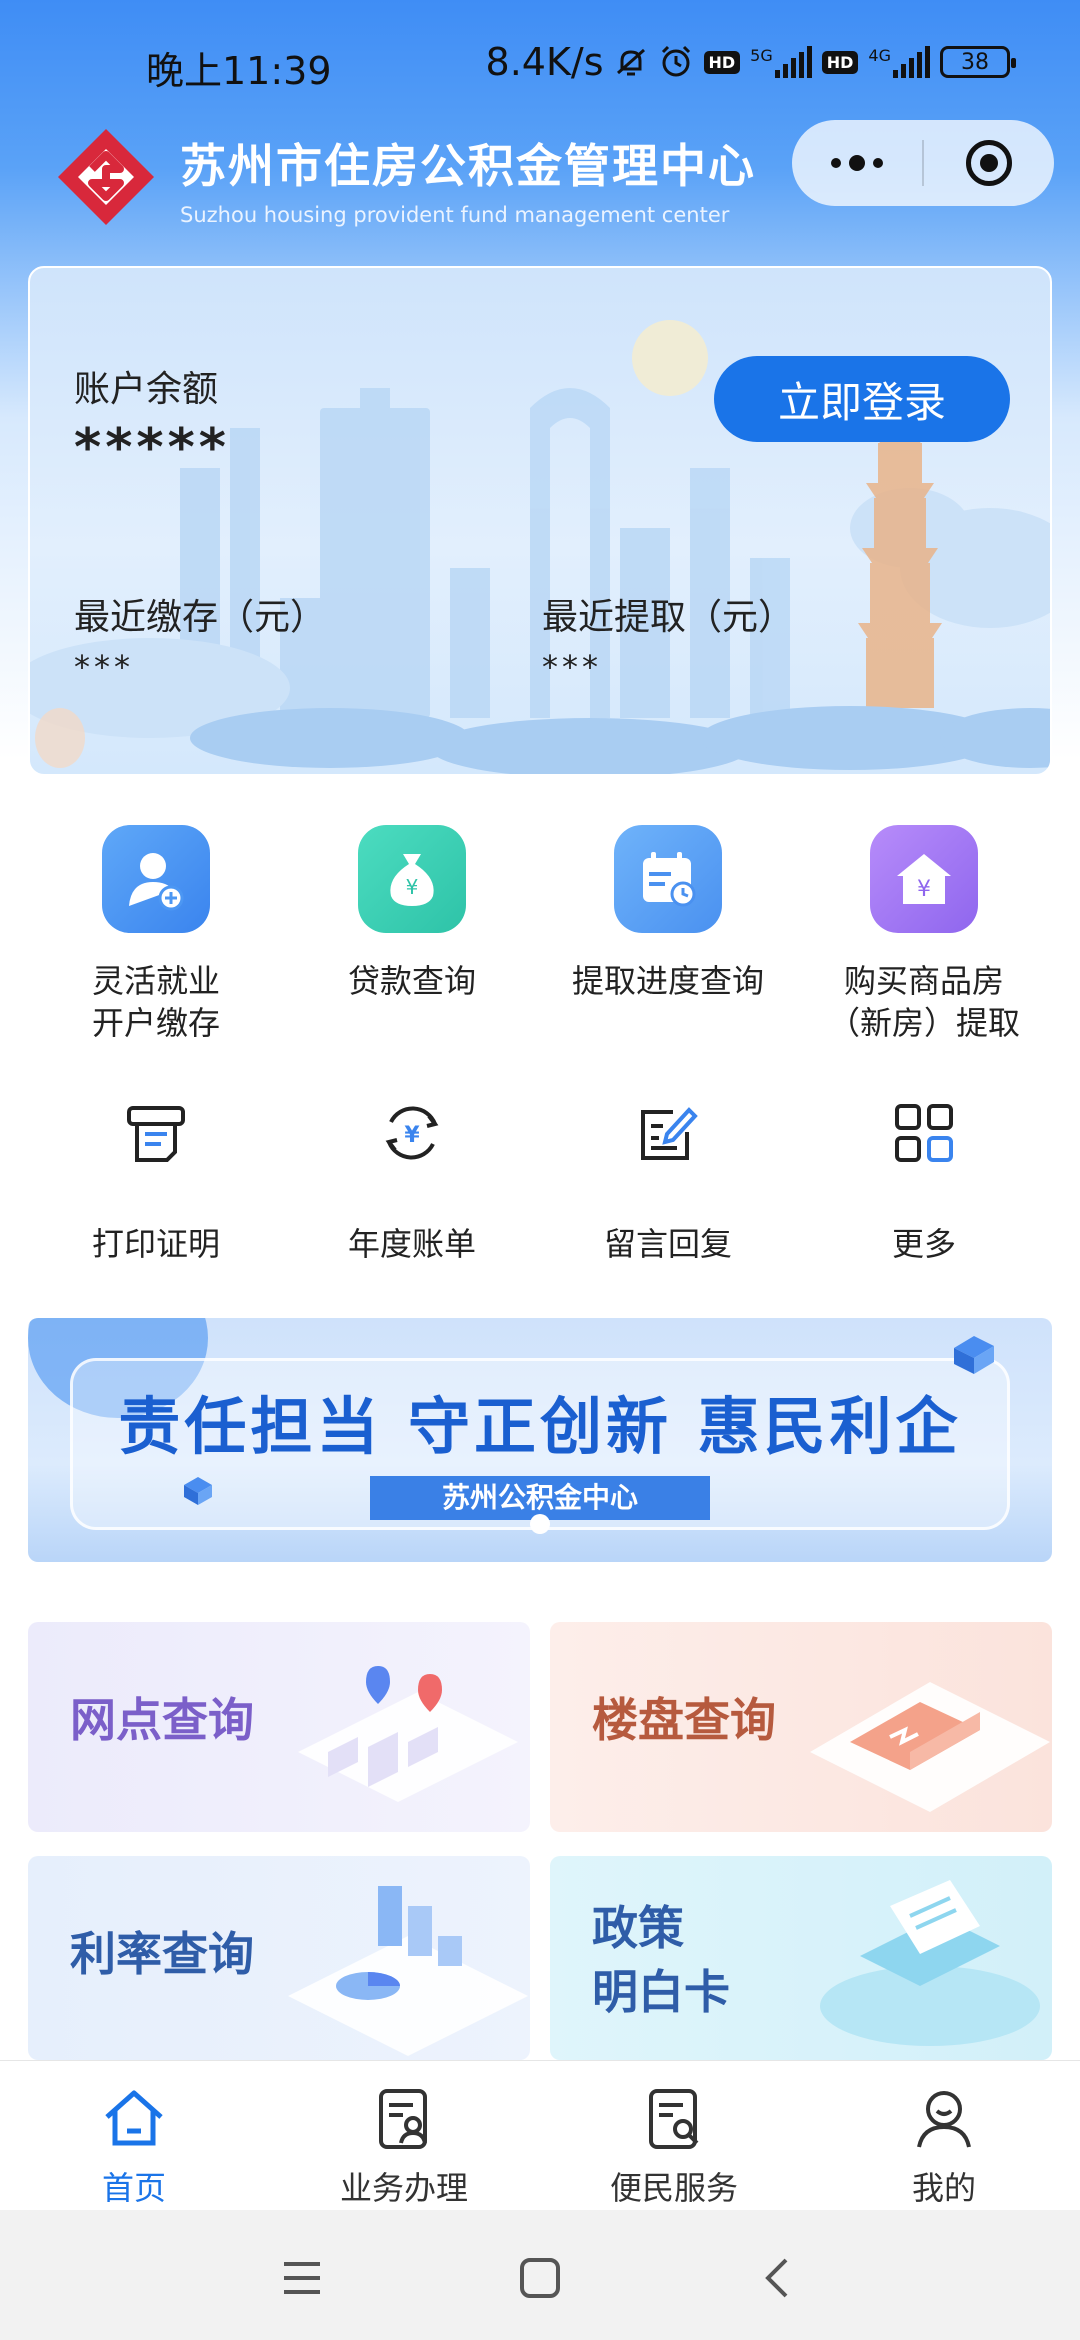  What do you see at coordinates (667, 981) in the screenshot?
I see `service-label: 提取进度查询` at bounding box center [667, 981].